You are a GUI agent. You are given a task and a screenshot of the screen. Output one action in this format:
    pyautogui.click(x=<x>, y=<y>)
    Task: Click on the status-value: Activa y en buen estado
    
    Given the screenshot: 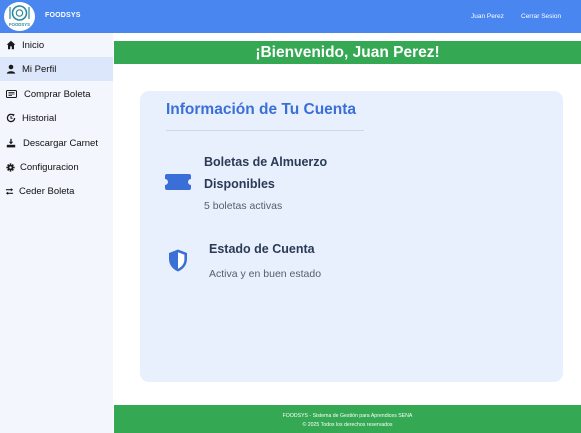 What is the action you would take?
    pyautogui.click(x=265, y=274)
    